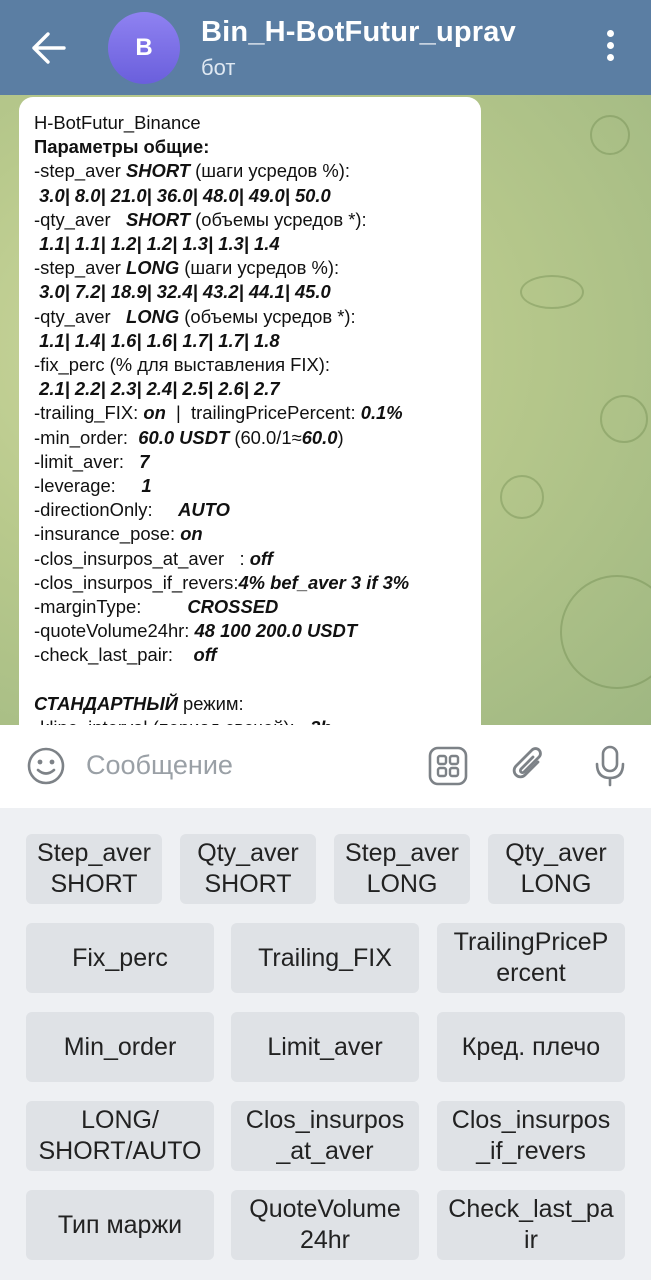  What do you see at coordinates (257, 510) in the screenshot?
I see `message-line: -directionOnly: AUTO` at bounding box center [257, 510].